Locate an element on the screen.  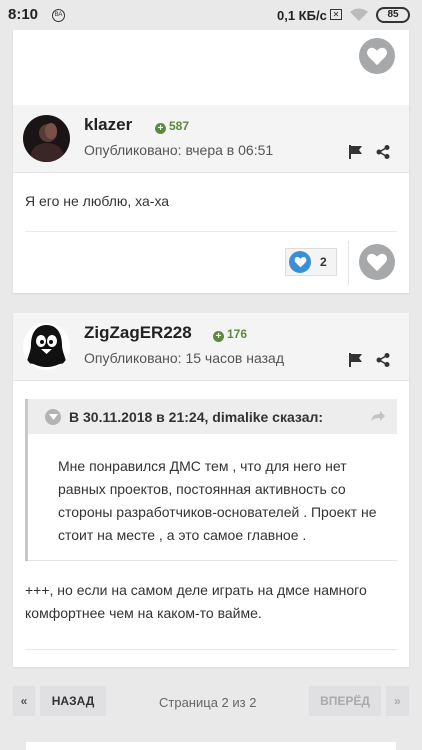
wifi-icon is located at coordinates (359, 14).